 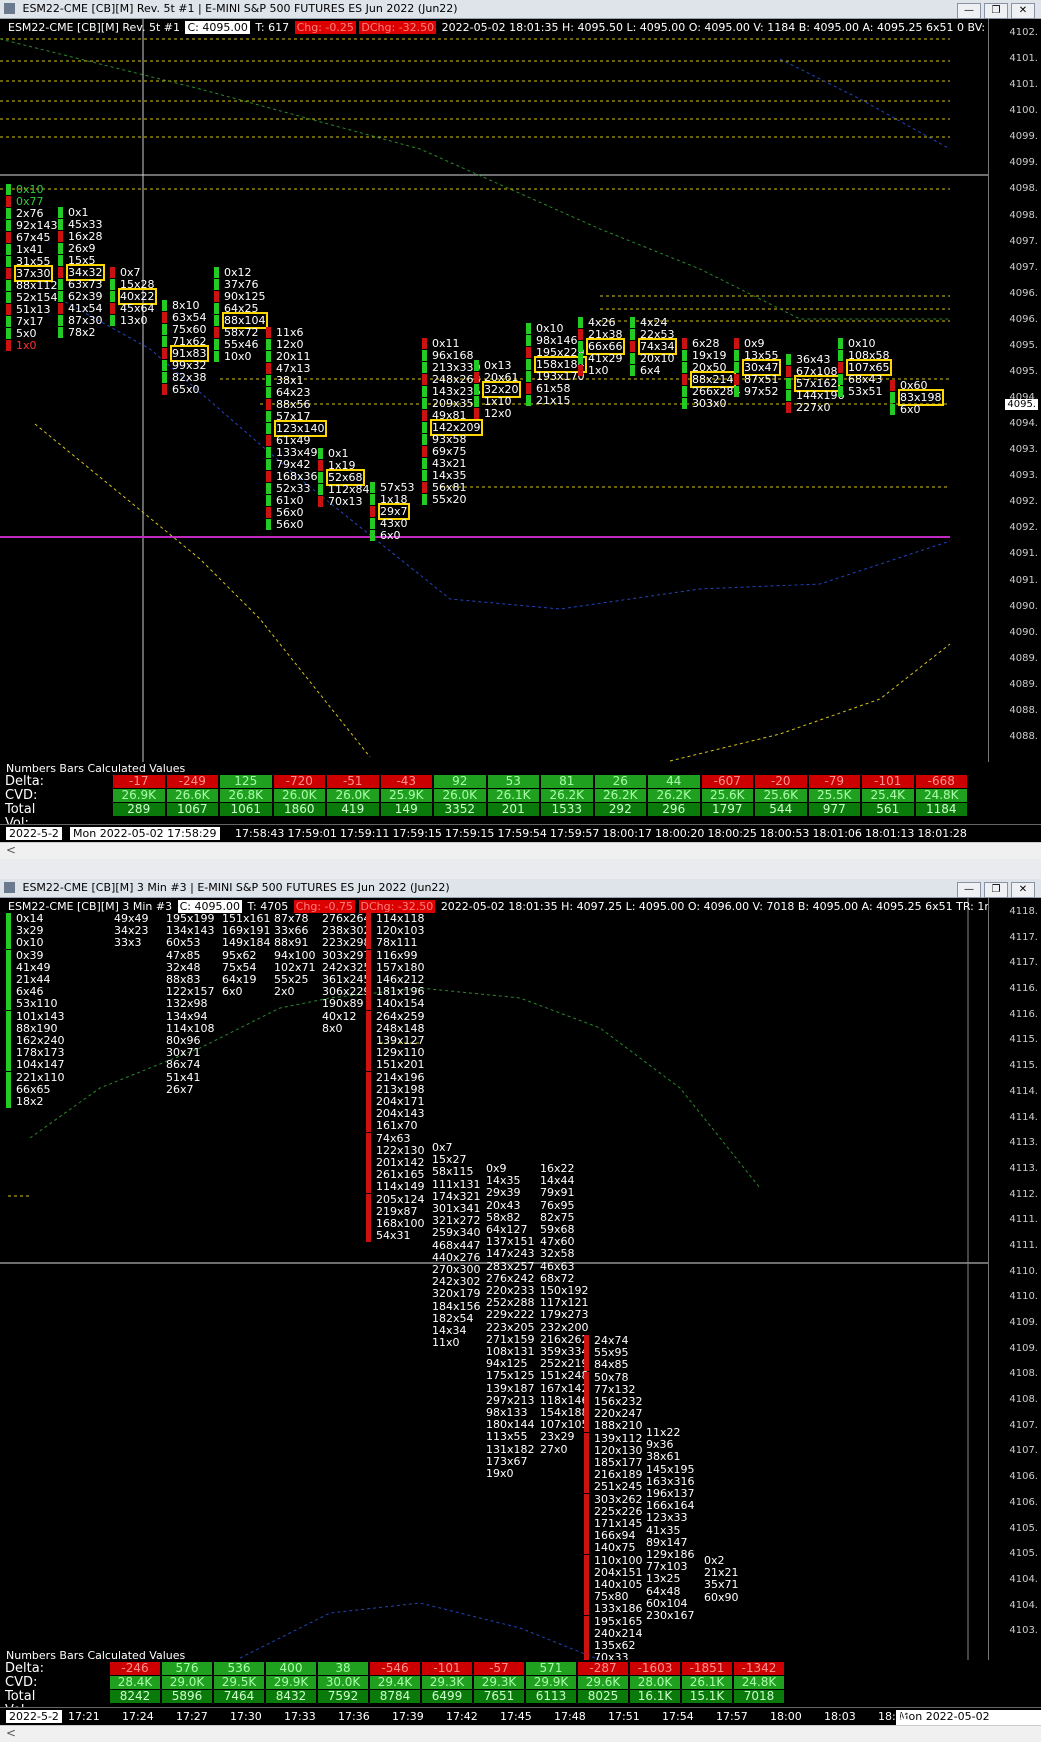 I want to click on footprint-cell: 220x233, so click(x=510, y=1290).